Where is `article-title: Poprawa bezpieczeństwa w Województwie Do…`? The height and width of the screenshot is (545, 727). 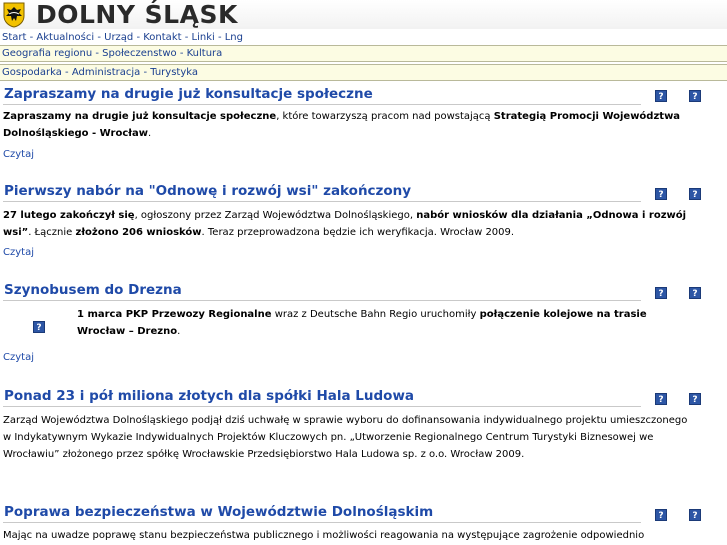 article-title: Poprawa bezpieczeństwa w Województwie Do… is located at coordinates (218, 512).